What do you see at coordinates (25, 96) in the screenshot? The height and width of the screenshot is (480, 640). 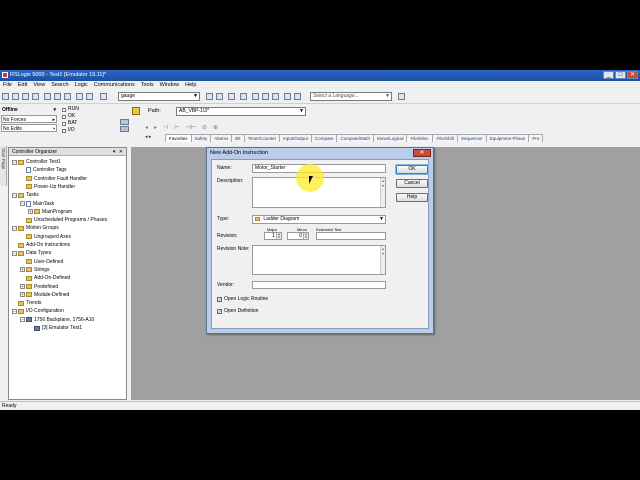 I see `save-icon` at bounding box center [25, 96].